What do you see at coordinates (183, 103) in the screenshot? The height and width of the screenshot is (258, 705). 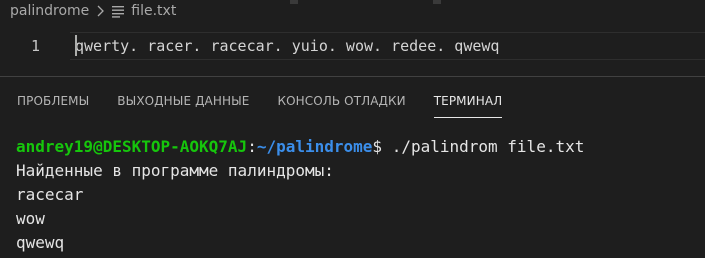 I see `tab-output: ВЫХОДНЫЕ ДАННЫЕ` at bounding box center [183, 103].